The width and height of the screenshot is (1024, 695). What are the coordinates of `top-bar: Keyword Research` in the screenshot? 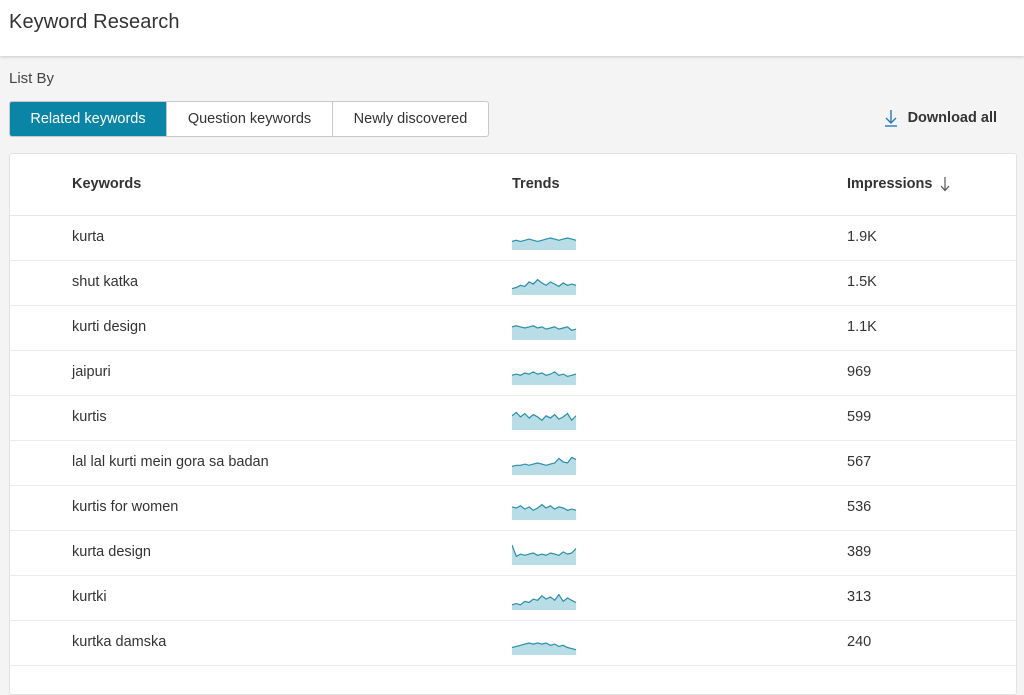 It's located at (512, 28).